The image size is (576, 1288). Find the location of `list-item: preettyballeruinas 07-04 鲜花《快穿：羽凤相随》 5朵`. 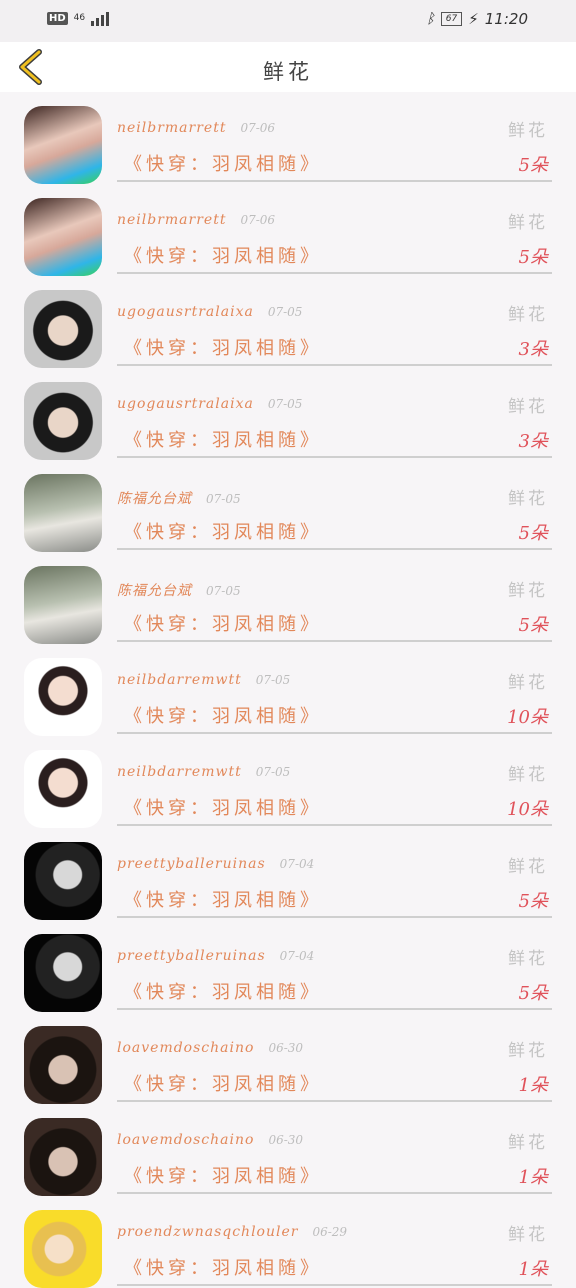

list-item: preettyballeruinas 07-04 鲜花《快穿：羽凤相随》 5朵 is located at coordinates (288, 966).